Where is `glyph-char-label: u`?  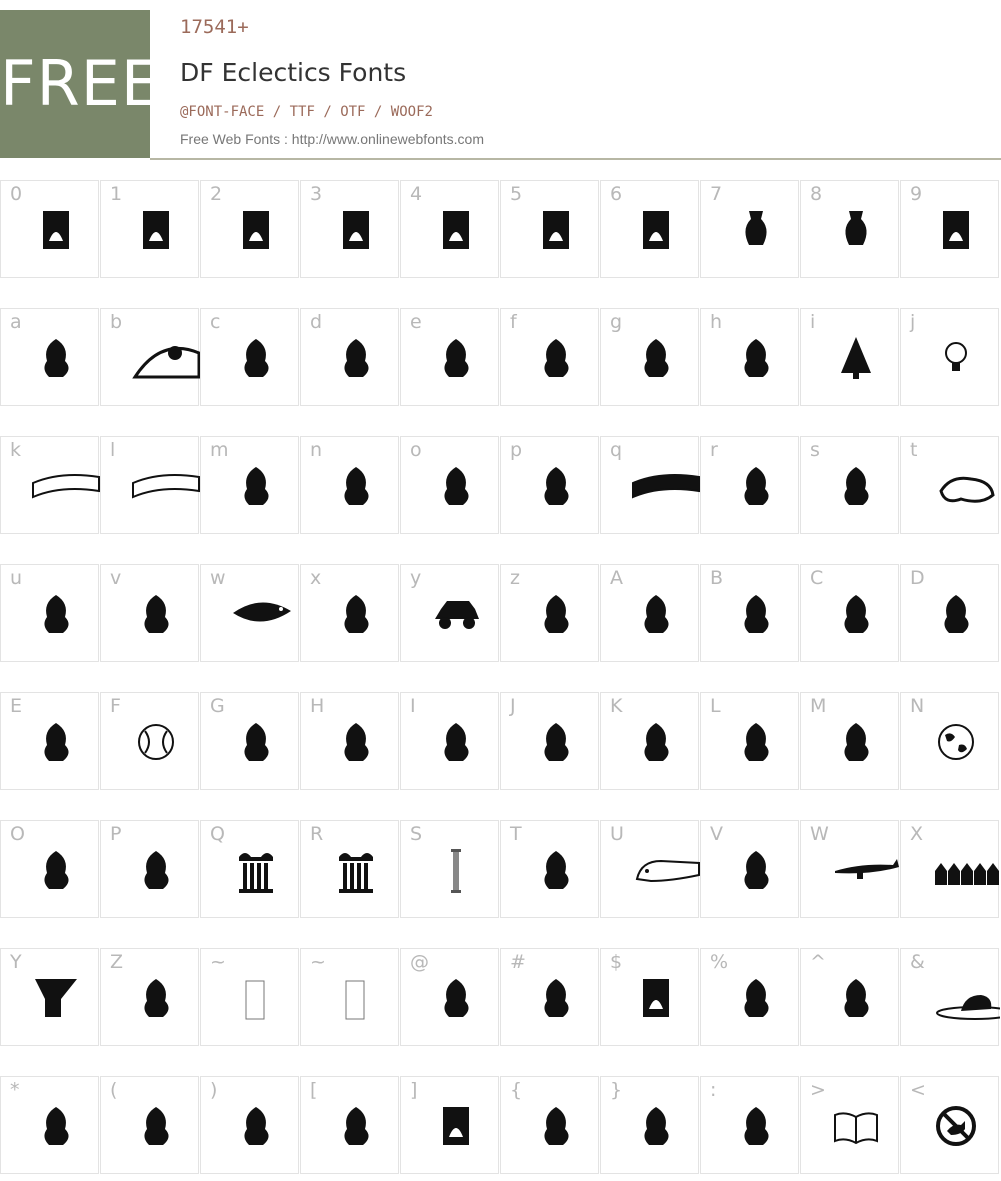 glyph-char-label: u is located at coordinates (16, 578).